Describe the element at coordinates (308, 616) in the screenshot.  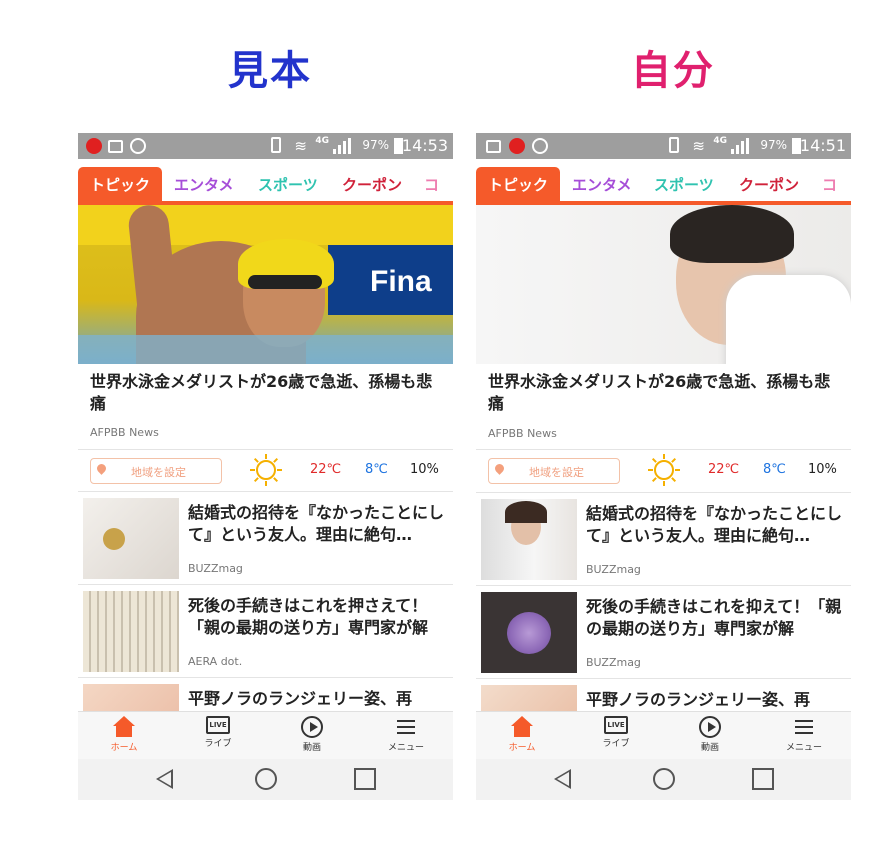
I see `article-title: 死後の手続きはこれを押さえて！「親の最期の送り方」専門家が解` at that location.